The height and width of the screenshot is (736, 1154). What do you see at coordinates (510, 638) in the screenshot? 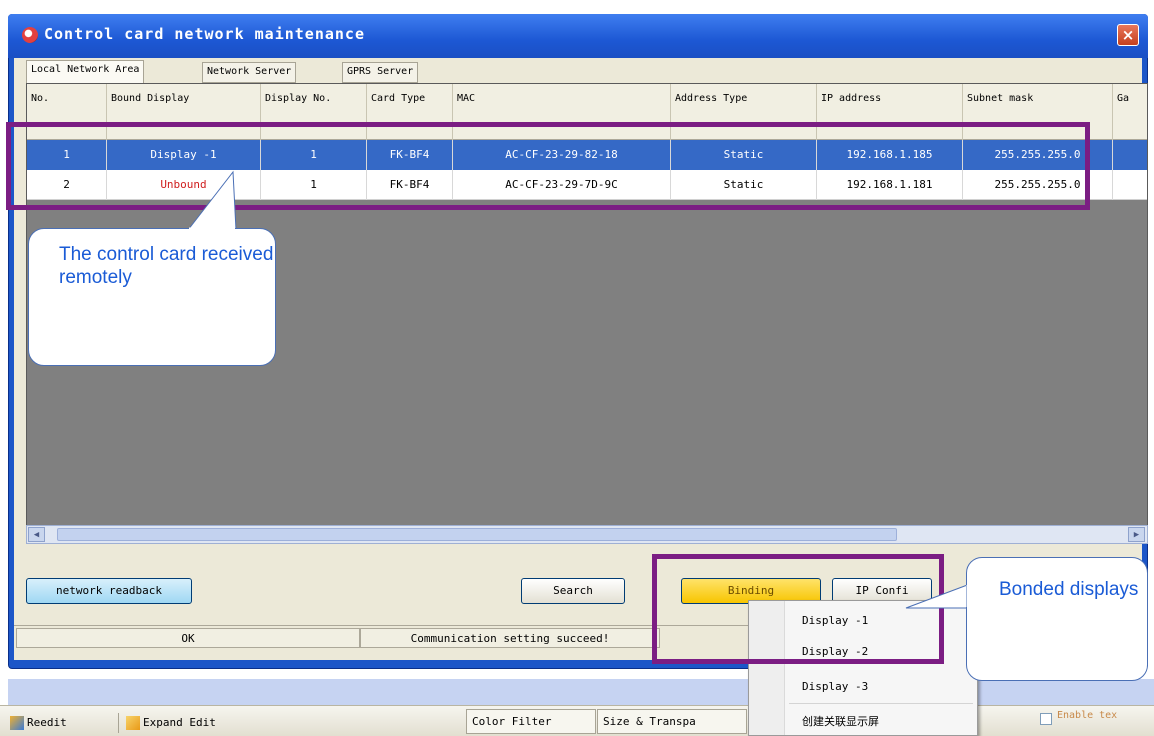
I see `status-message: Communication setting succeed!` at bounding box center [510, 638].